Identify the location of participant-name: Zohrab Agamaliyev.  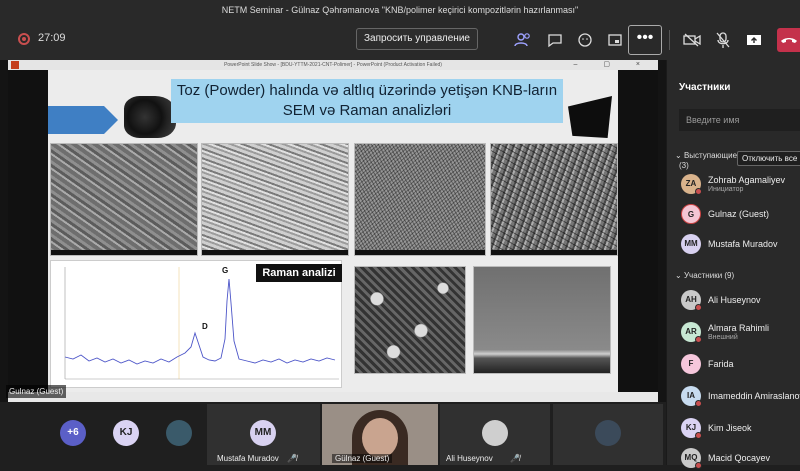
(747, 180).